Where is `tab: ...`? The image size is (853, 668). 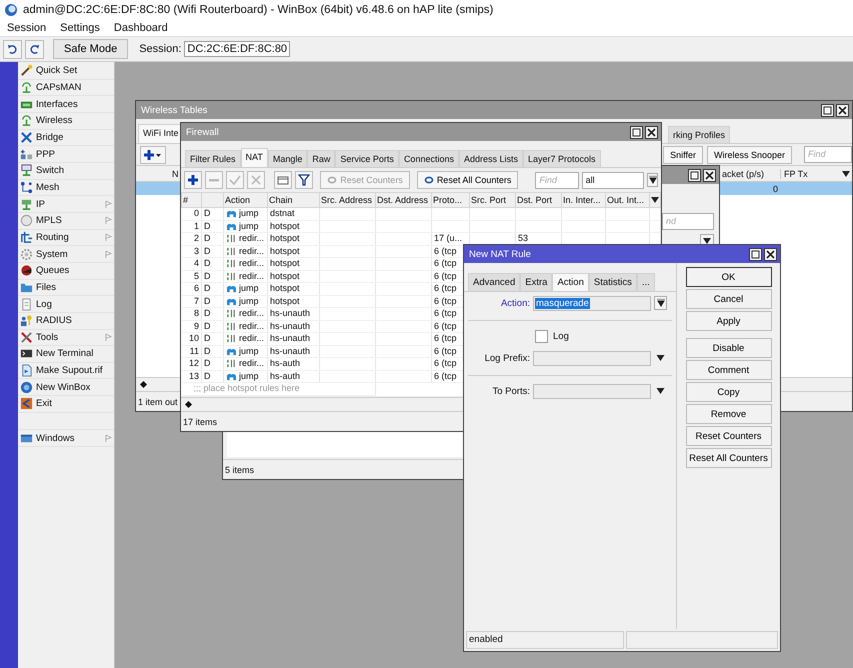 tab: ... is located at coordinates (645, 282).